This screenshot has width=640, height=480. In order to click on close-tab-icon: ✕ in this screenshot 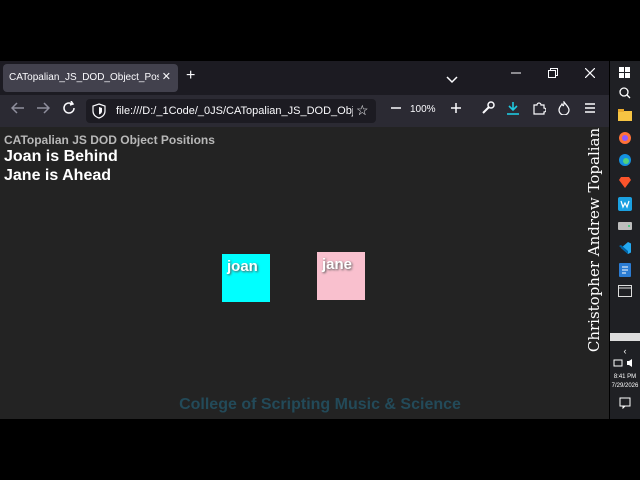, I will do `click(166, 76)`.